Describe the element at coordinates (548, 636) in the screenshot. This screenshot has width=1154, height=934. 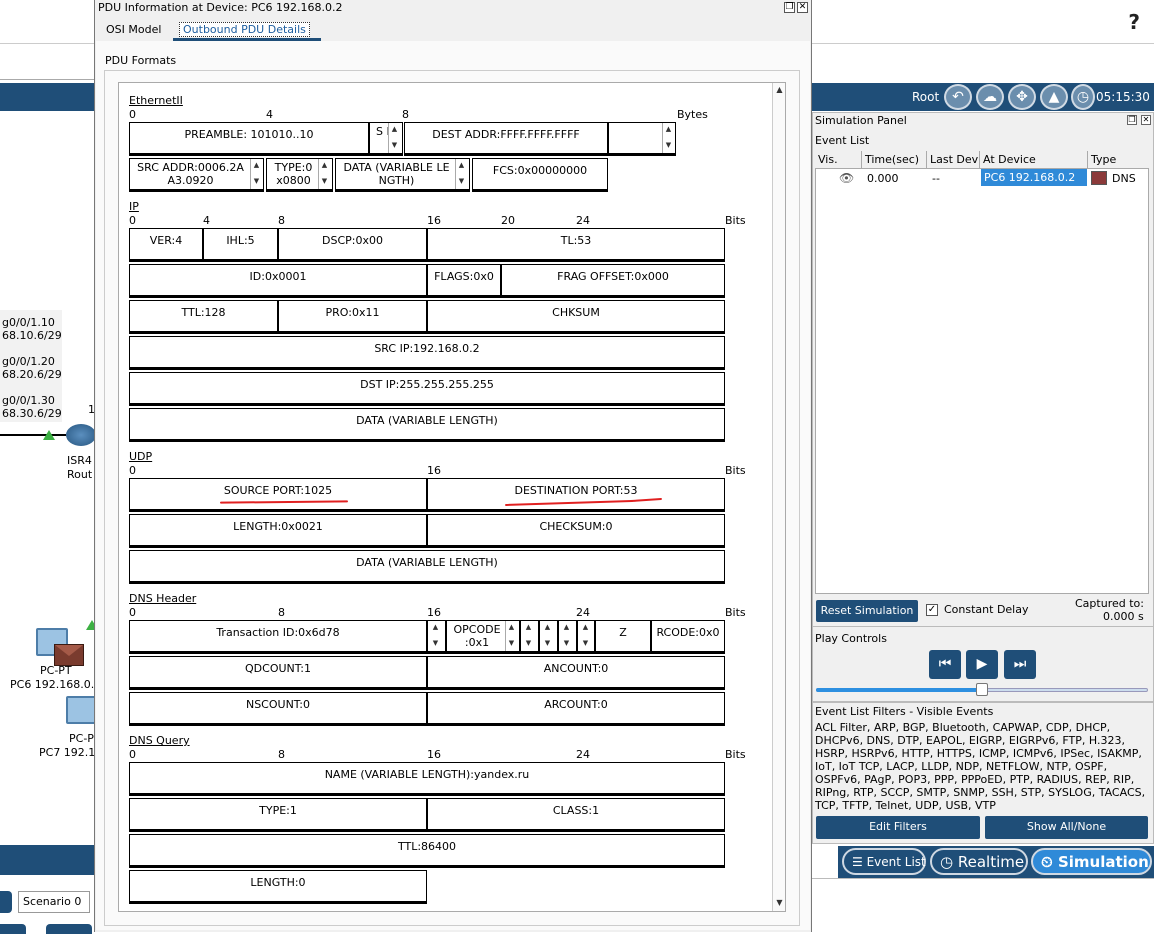
I see `tc-spinner: ▲ ▼` at that location.